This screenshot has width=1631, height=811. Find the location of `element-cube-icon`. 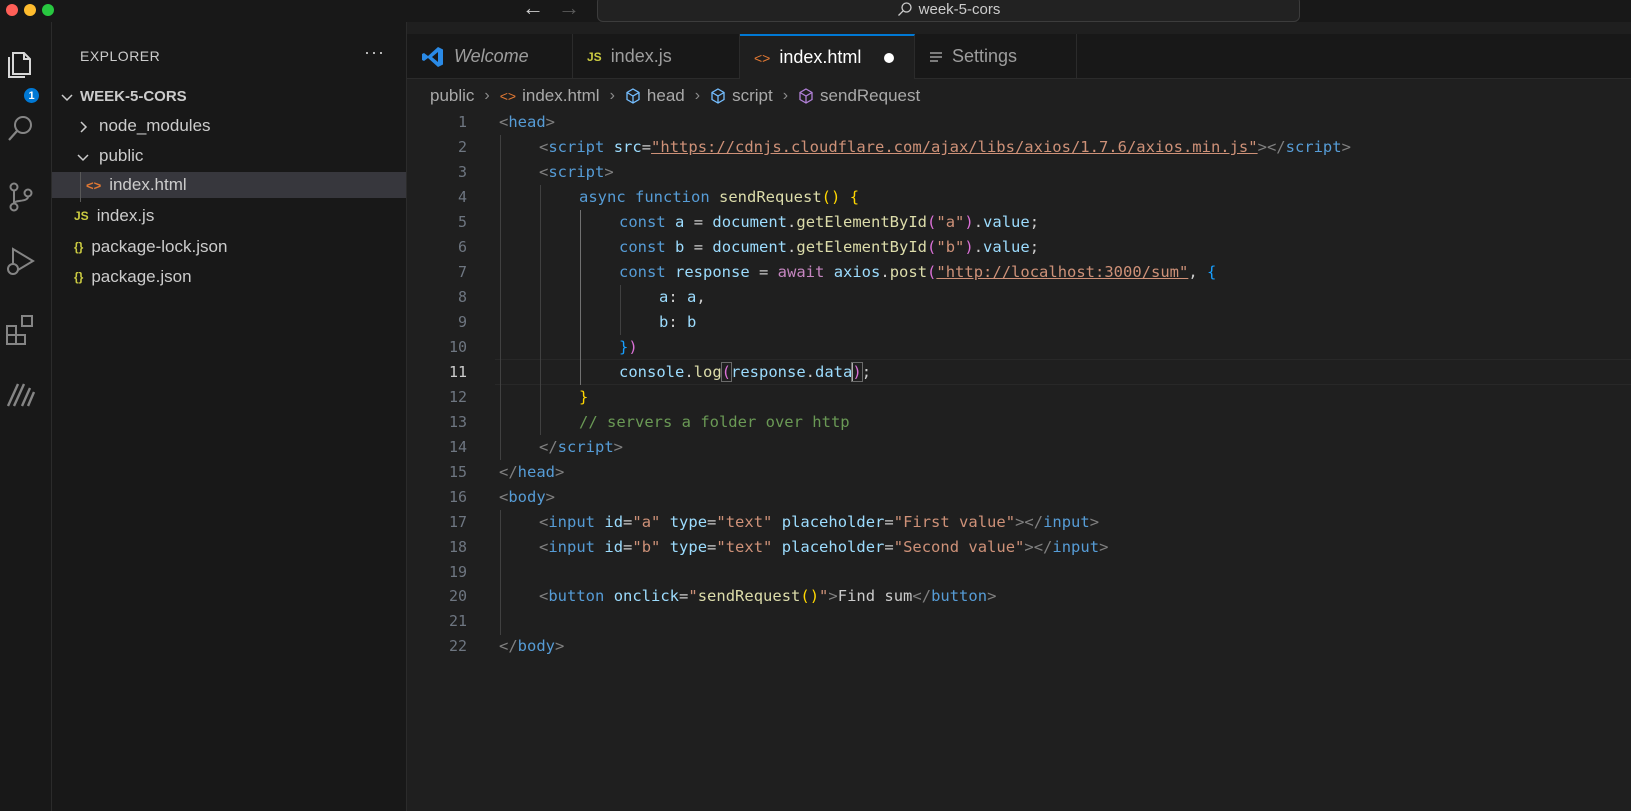

element-cube-icon is located at coordinates (633, 96).